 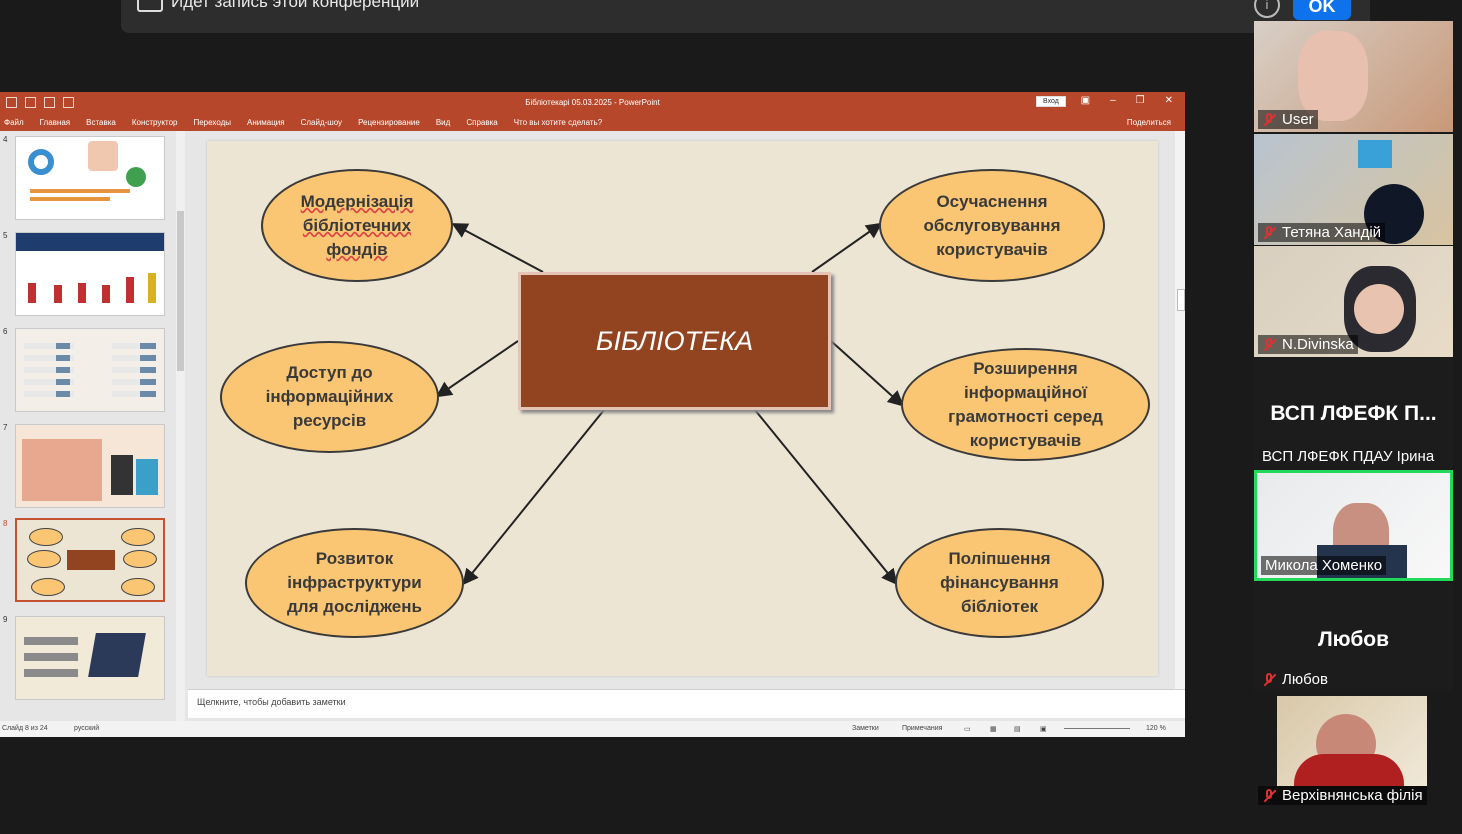 What do you see at coordinates (1348, 456) in the screenshot?
I see `participant-name: ВСП ЛФЕФК ПДАУ Ірина` at bounding box center [1348, 456].